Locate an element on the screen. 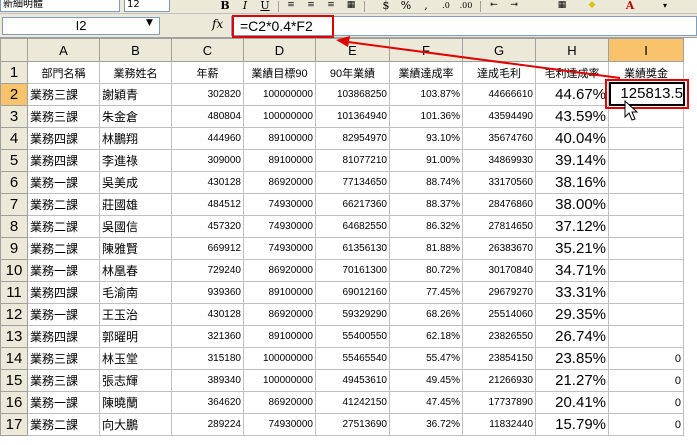 This screenshot has width=697, height=445. italic-button: I is located at coordinates (245, 6).